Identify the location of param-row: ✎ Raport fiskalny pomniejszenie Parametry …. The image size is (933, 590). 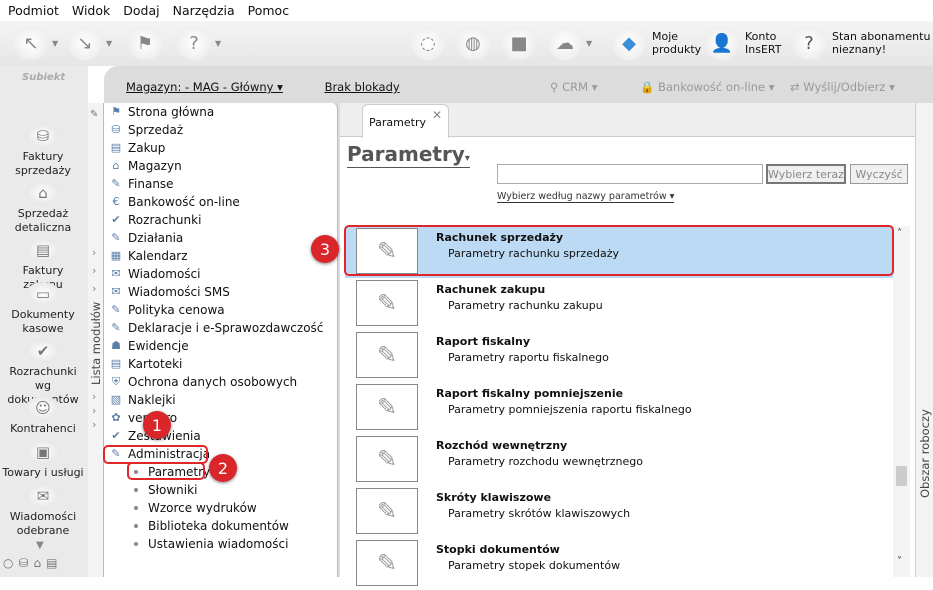
(619, 408).